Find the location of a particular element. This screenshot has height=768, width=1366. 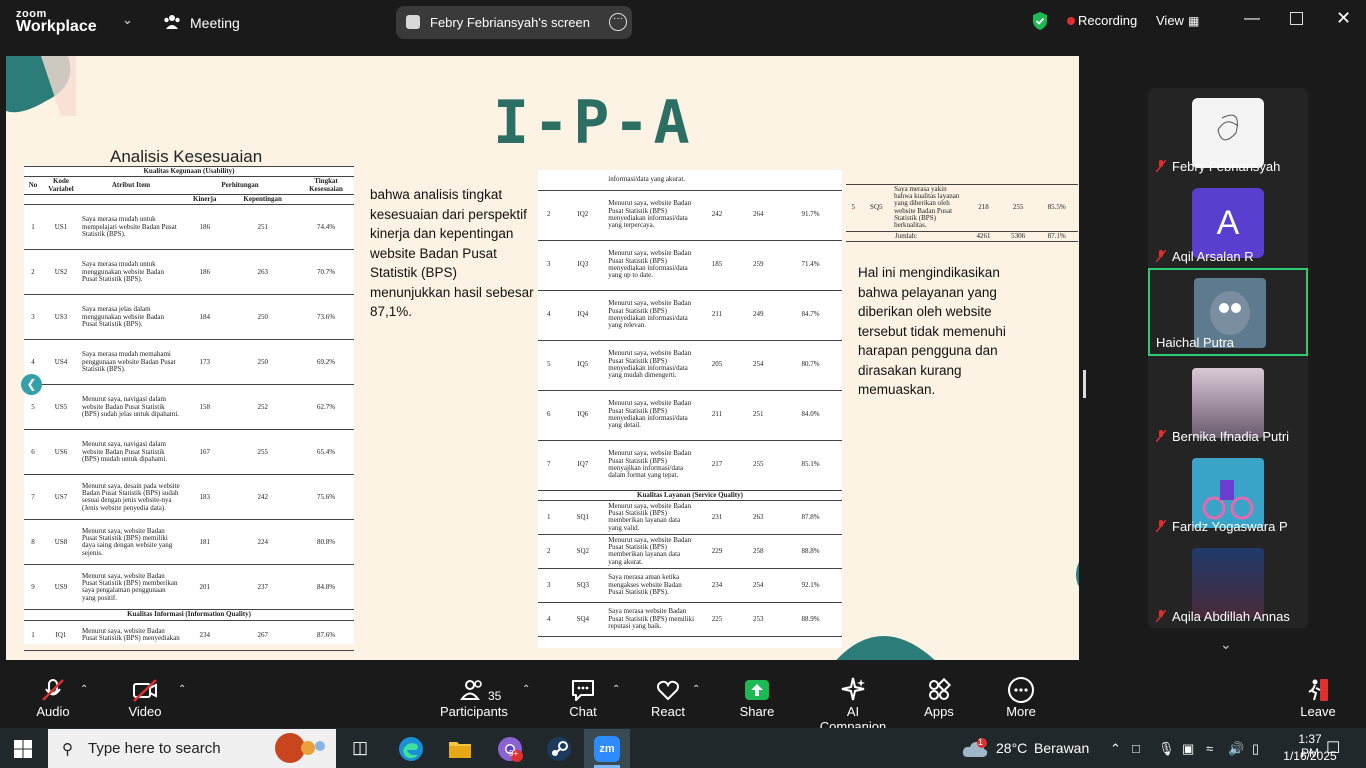

more-button: More is located at coordinates (1021, 697).